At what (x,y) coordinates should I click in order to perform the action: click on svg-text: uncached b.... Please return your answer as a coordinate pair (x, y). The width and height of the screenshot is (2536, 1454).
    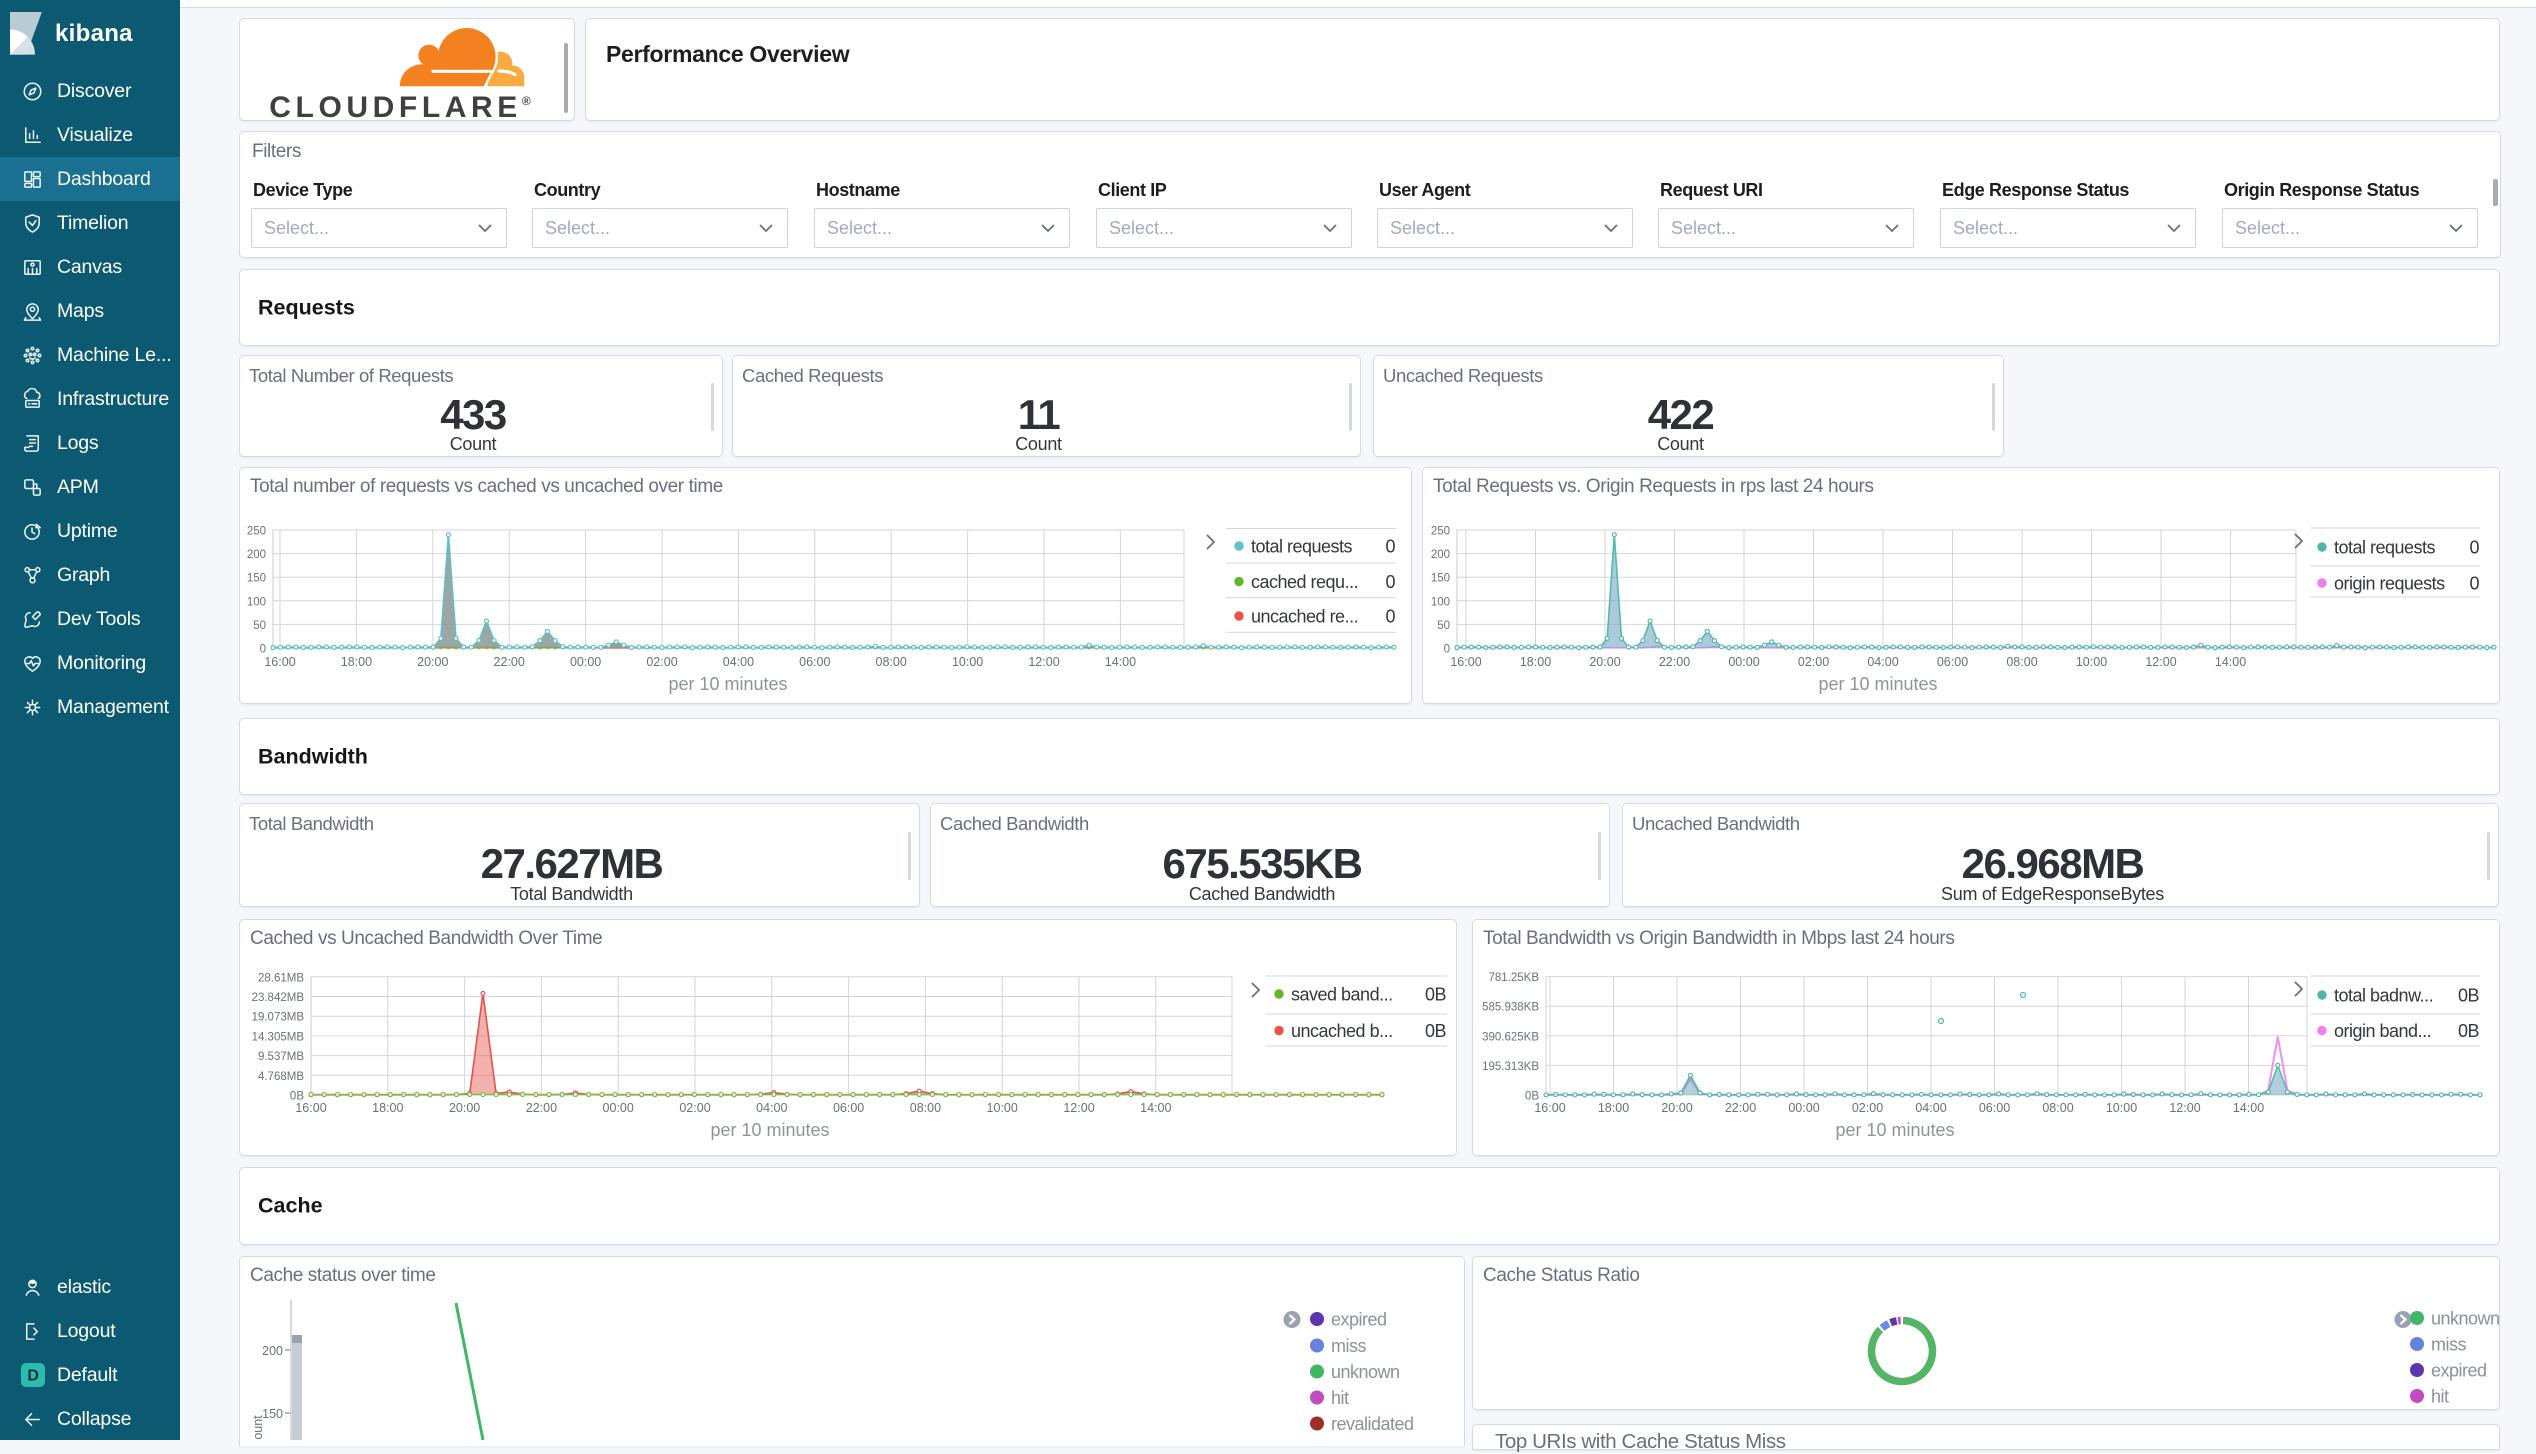
    Looking at the image, I should click on (1342, 1031).